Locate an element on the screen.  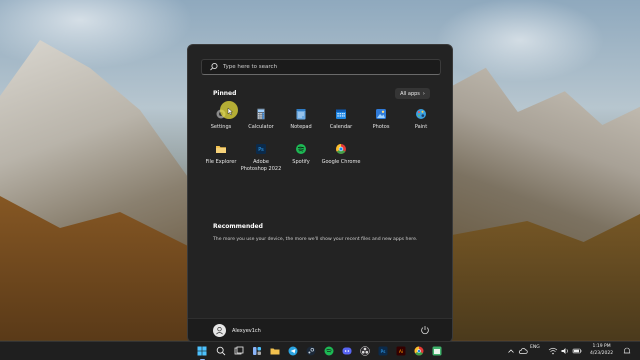
user-account-button: Alexyev1ch is located at coordinates (237, 330).